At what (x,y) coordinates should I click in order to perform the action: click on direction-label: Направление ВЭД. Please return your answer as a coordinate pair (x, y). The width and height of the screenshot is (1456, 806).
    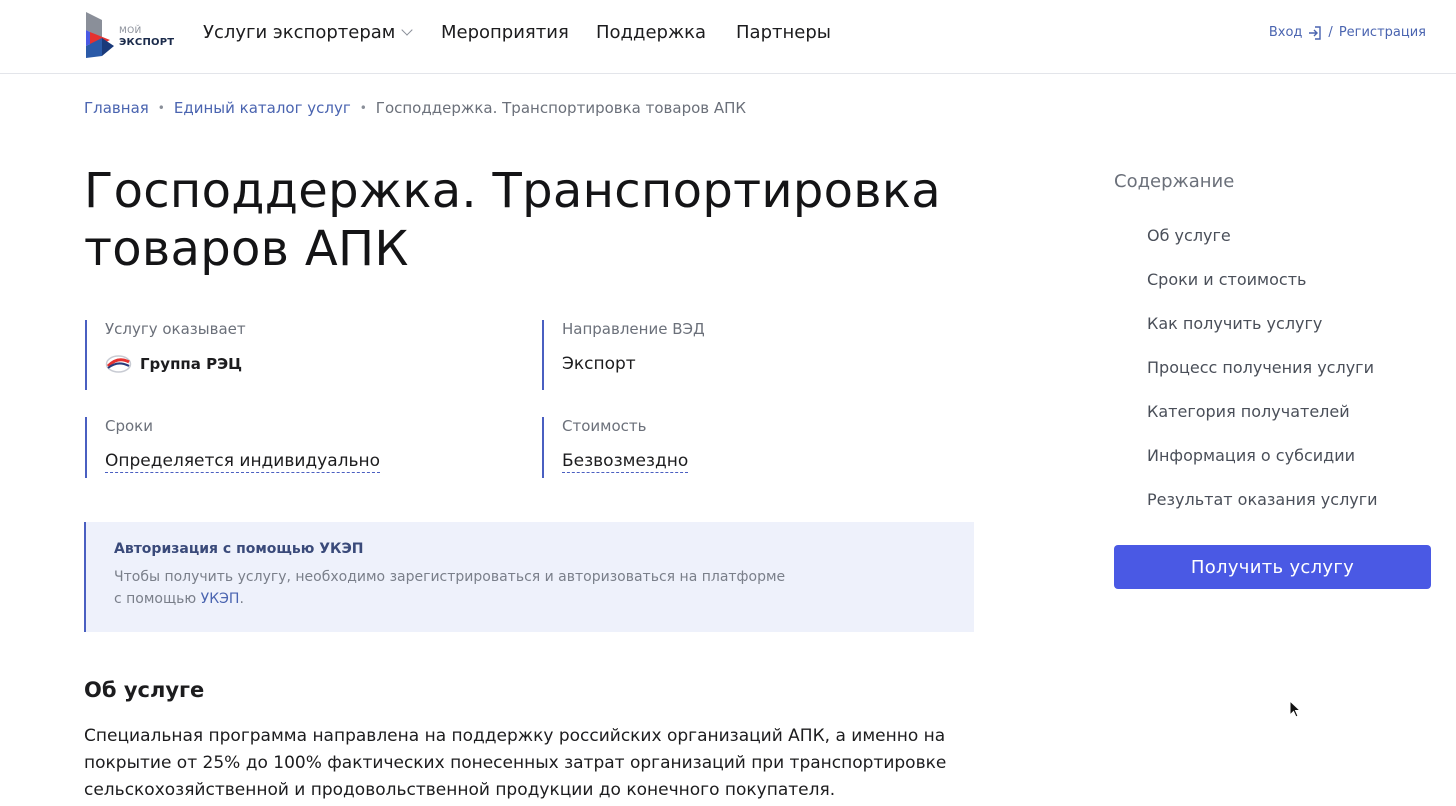
    Looking at the image, I should click on (633, 329).